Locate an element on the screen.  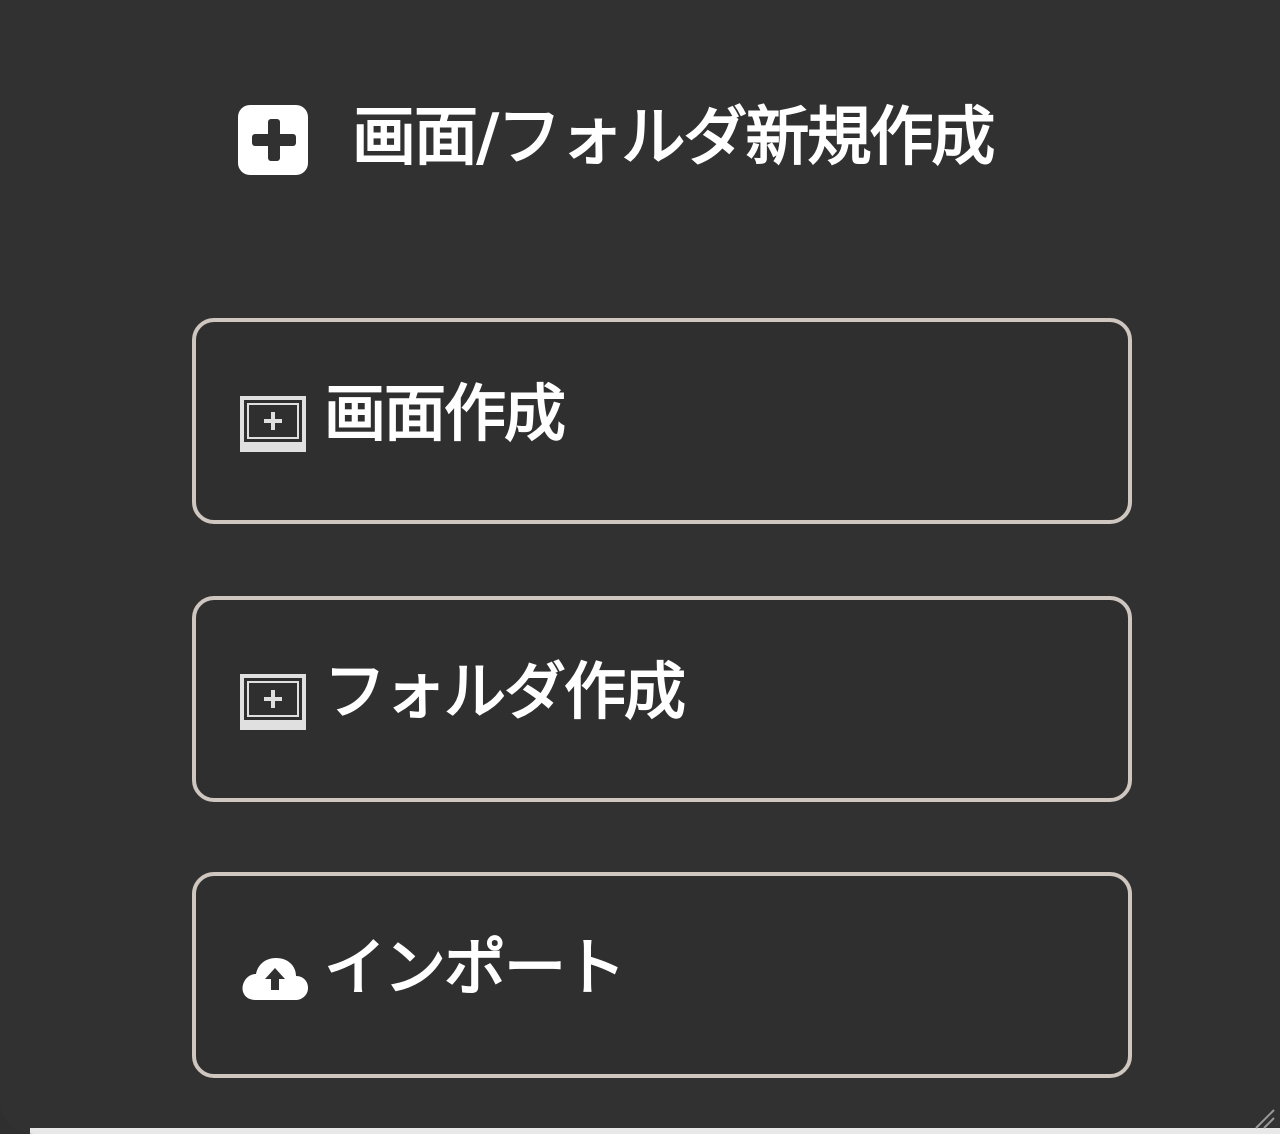
resize-grip-icon is located at coordinates (1263, 1117).